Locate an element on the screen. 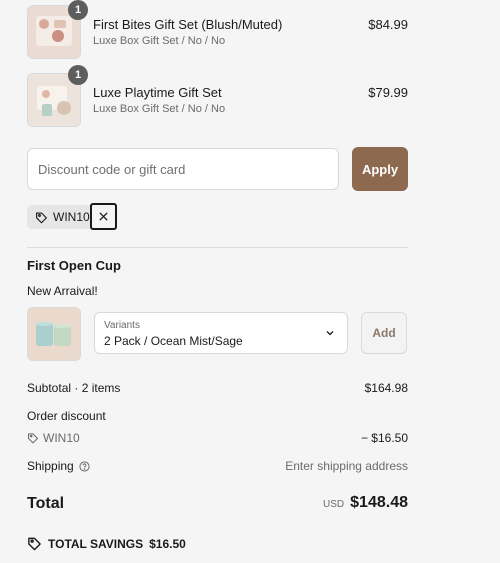 Image resolution: width=500 pixels, height=563 pixels. shipping-label: Shipping is located at coordinates (50, 466).